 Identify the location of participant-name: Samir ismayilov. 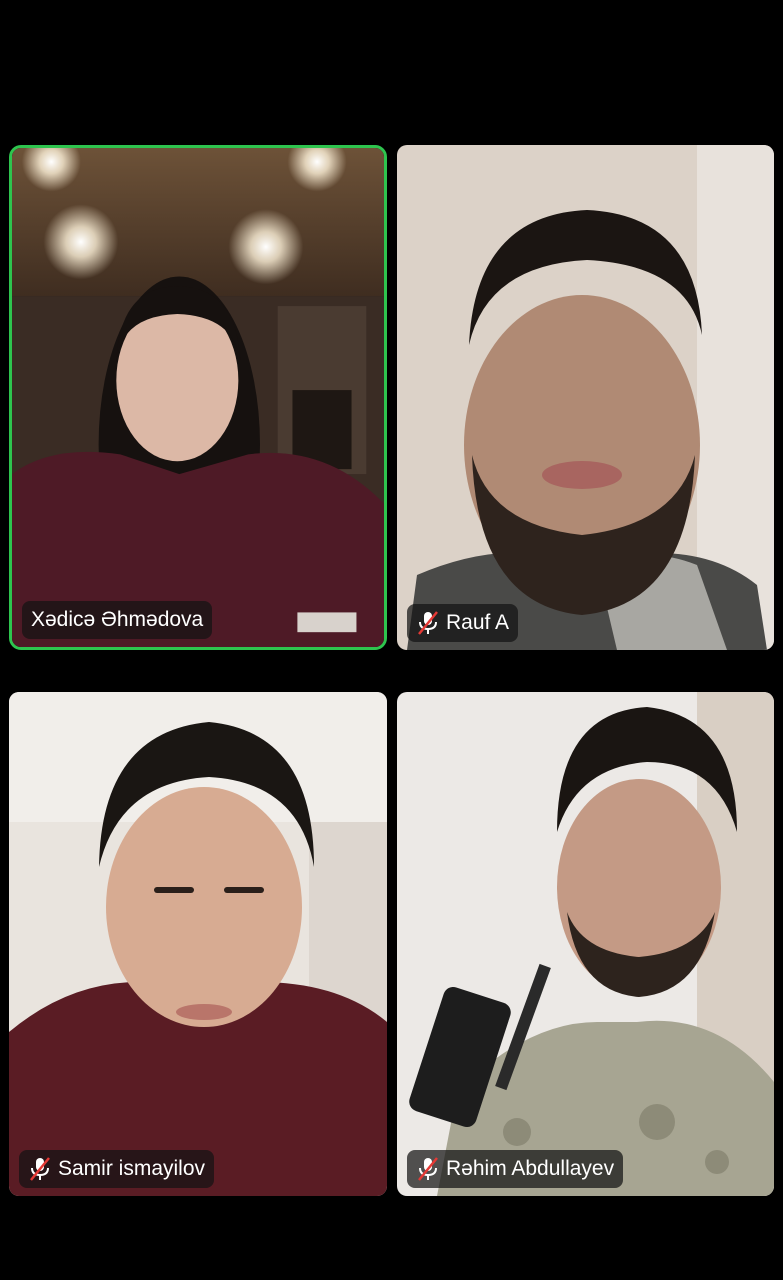
(132, 1168).